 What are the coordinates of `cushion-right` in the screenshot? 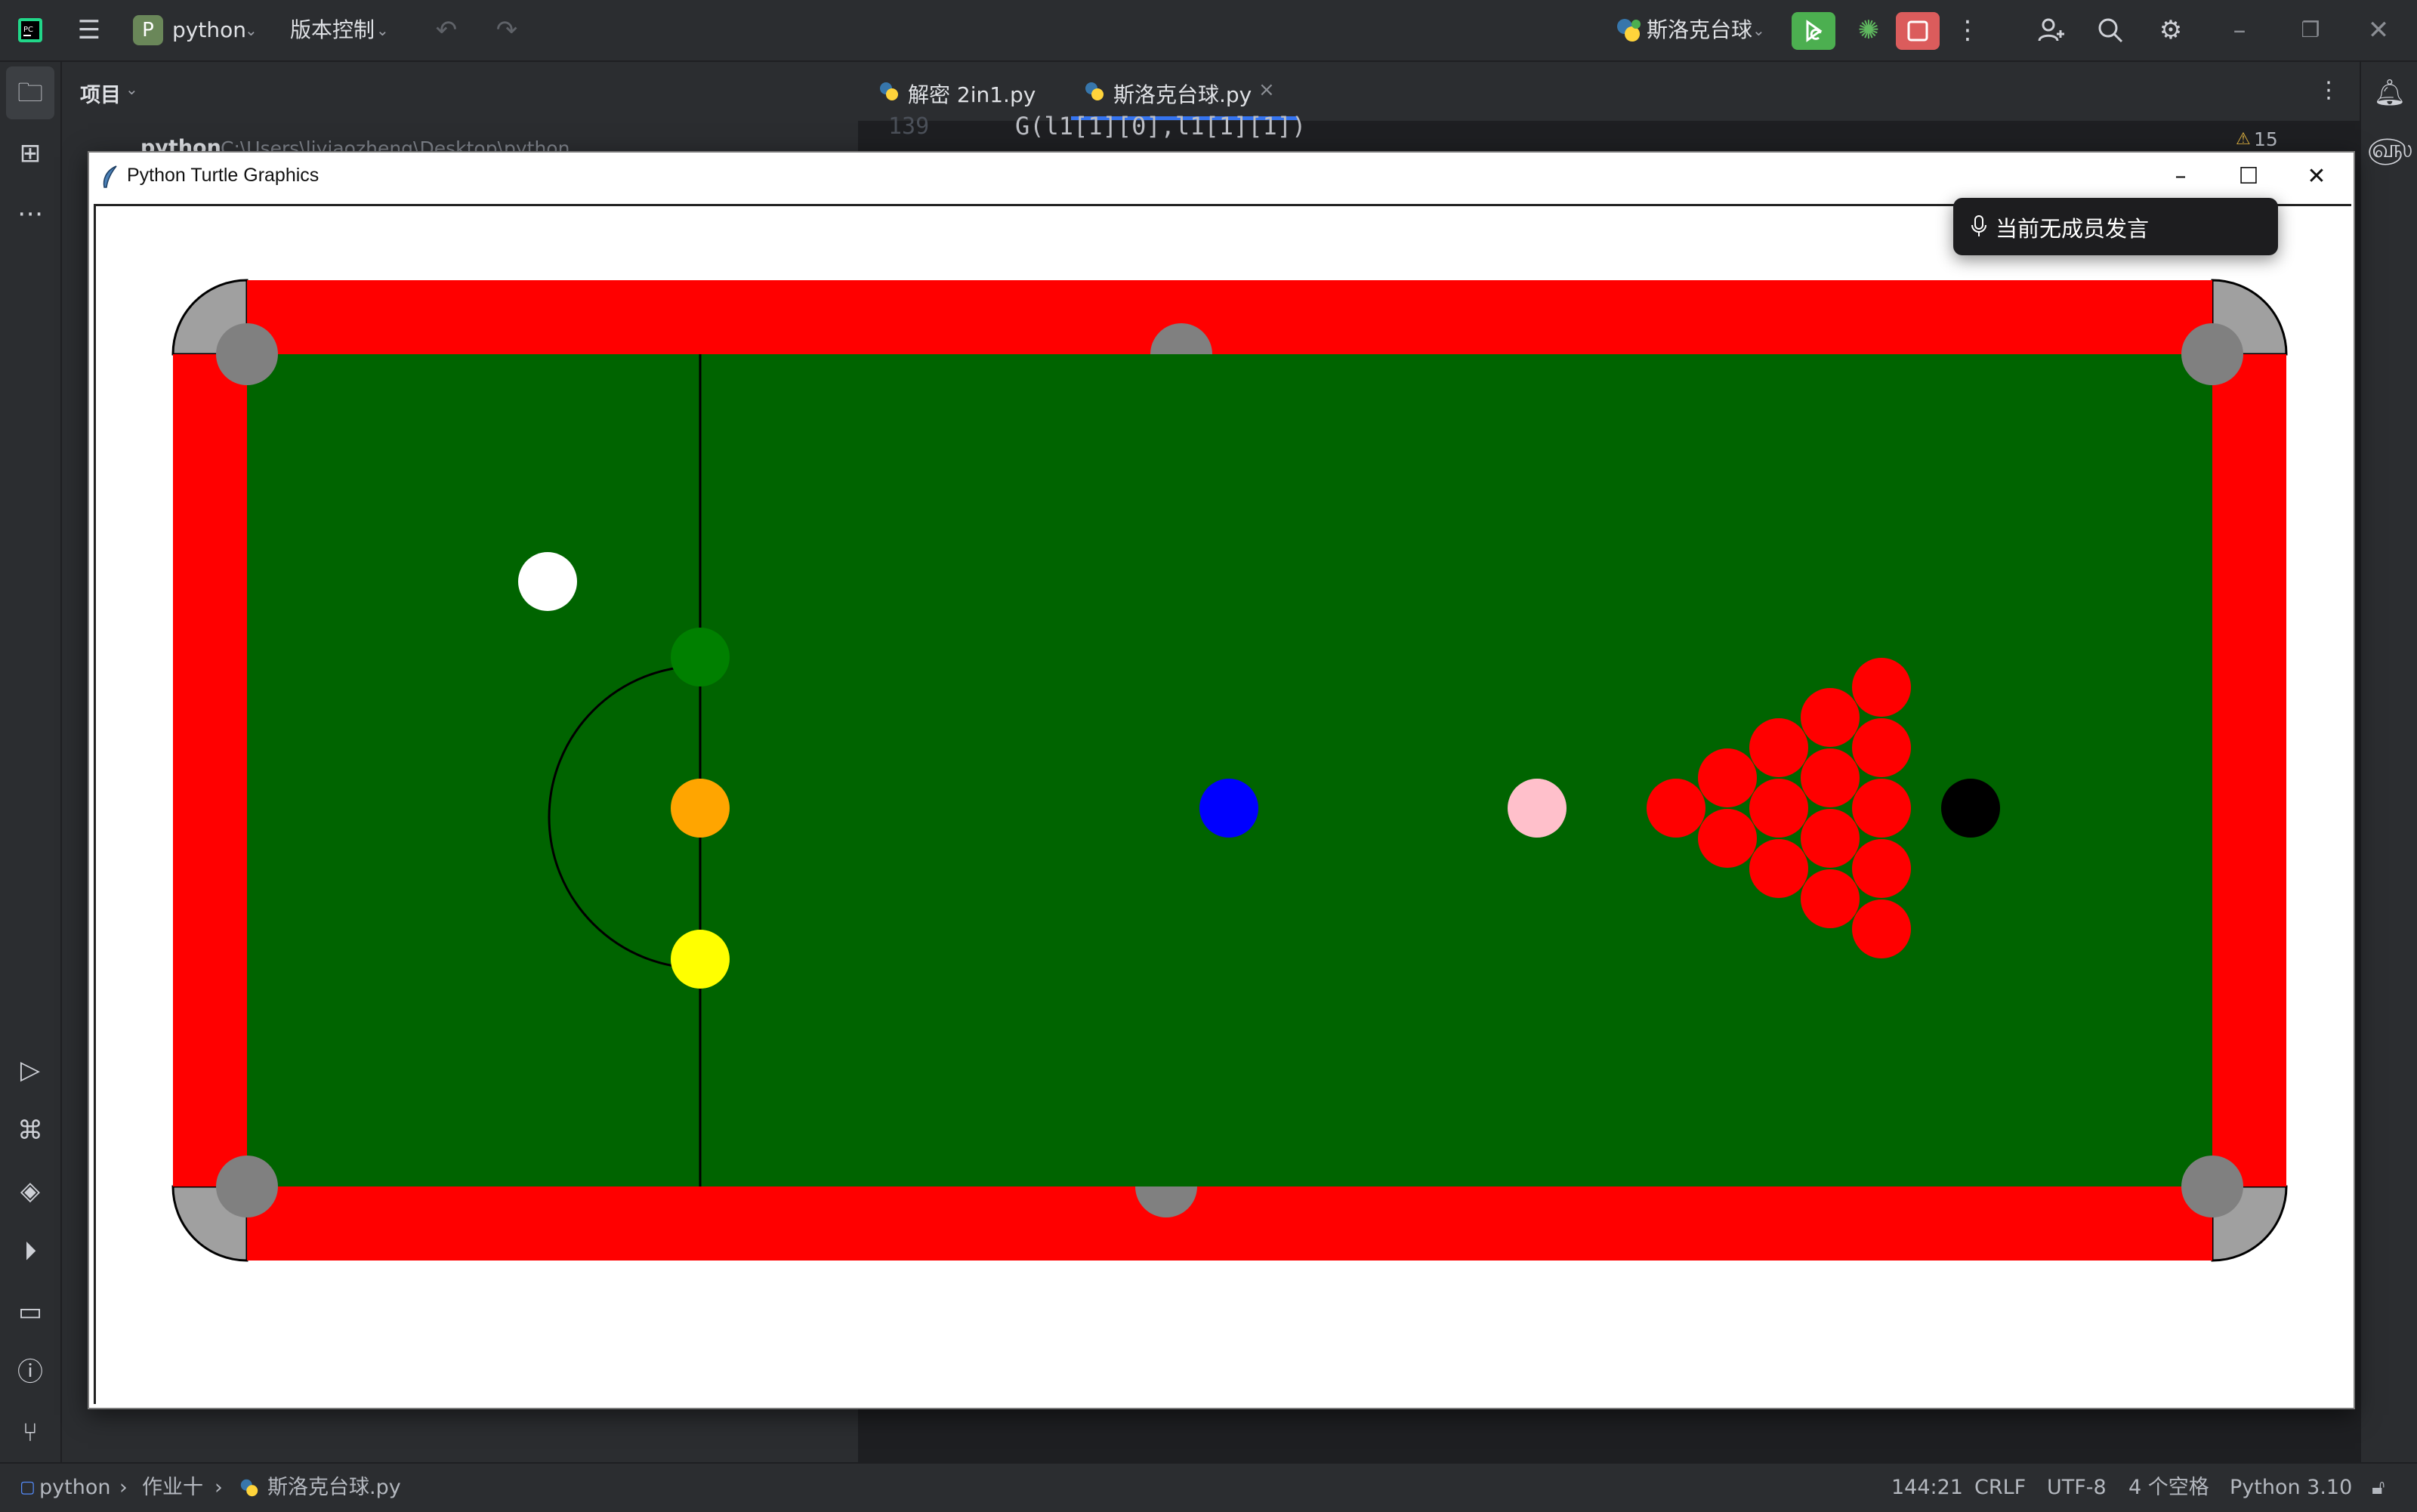 It's located at (2248, 770).